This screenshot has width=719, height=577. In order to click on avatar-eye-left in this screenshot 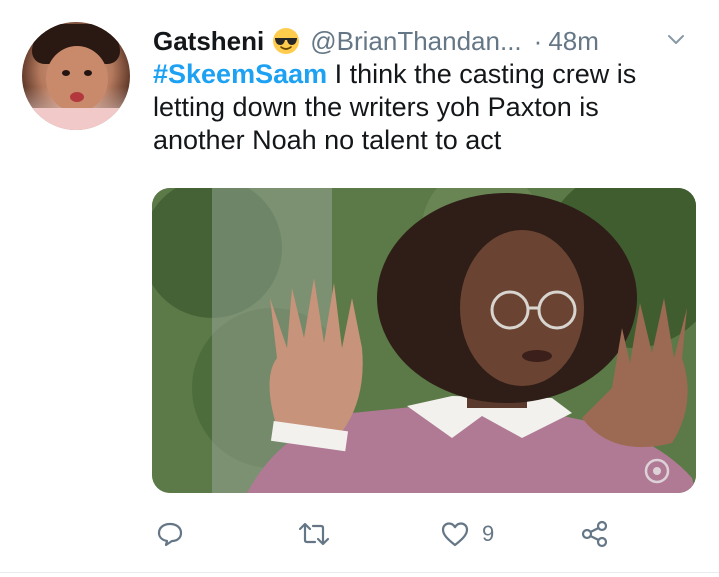, I will do `click(66, 73)`.